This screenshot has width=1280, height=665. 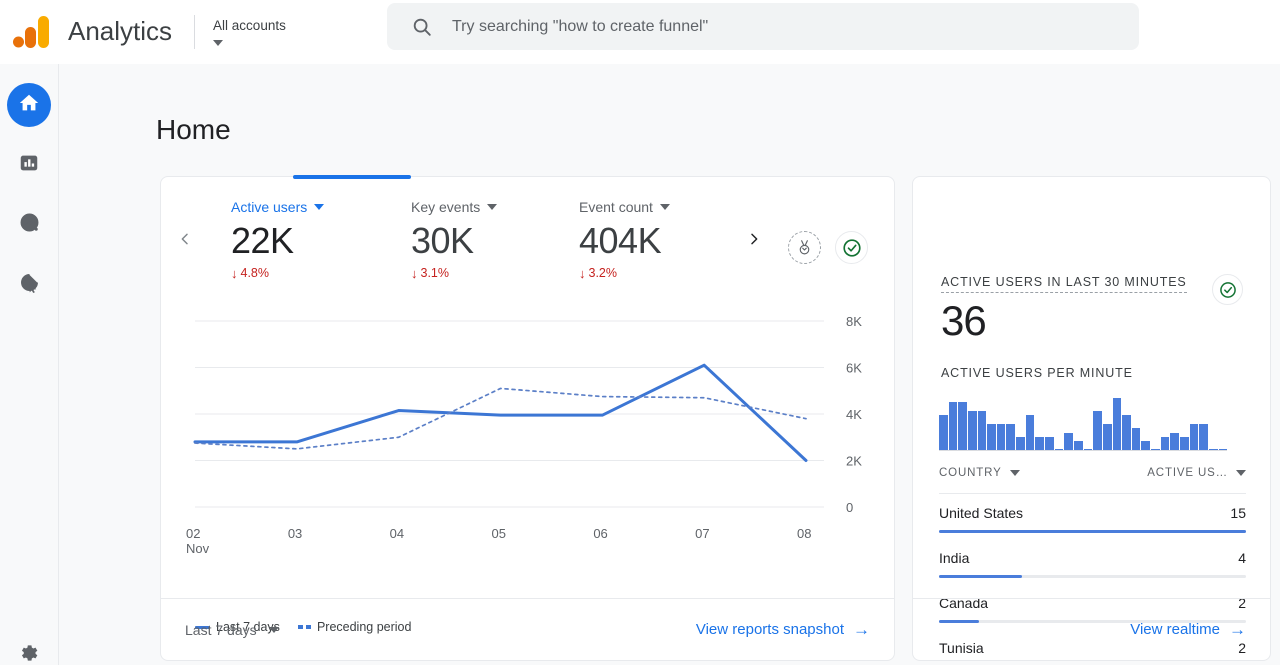 I want to click on svg-text: 02, so click(x=193, y=533).